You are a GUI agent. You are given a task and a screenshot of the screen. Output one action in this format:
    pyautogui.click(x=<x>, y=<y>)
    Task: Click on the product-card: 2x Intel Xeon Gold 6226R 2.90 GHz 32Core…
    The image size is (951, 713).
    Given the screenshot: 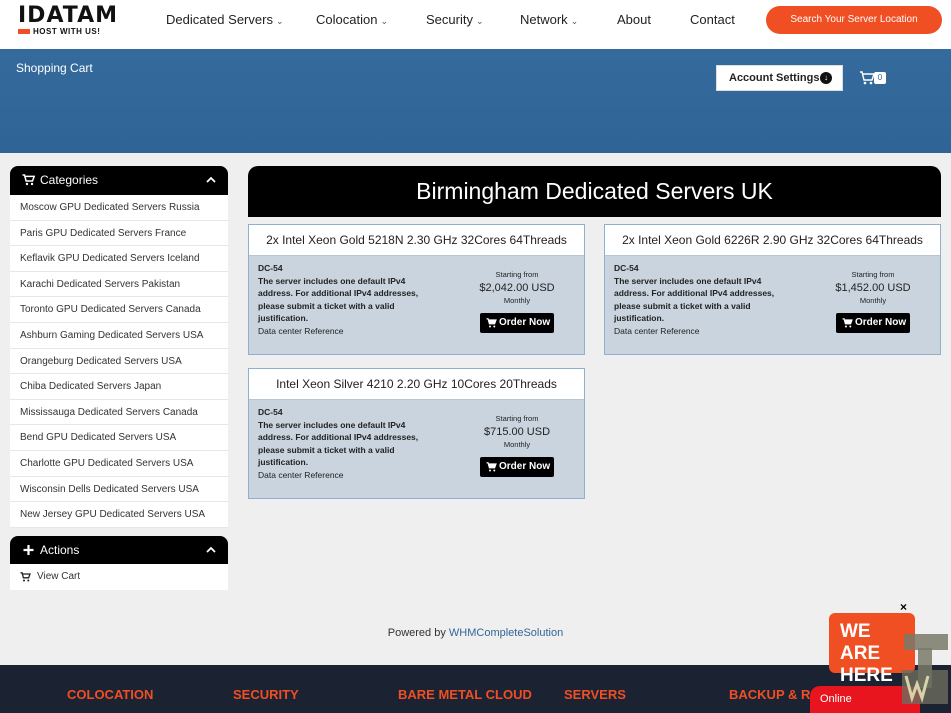 What is the action you would take?
    pyautogui.click(x=772, y=289)
    